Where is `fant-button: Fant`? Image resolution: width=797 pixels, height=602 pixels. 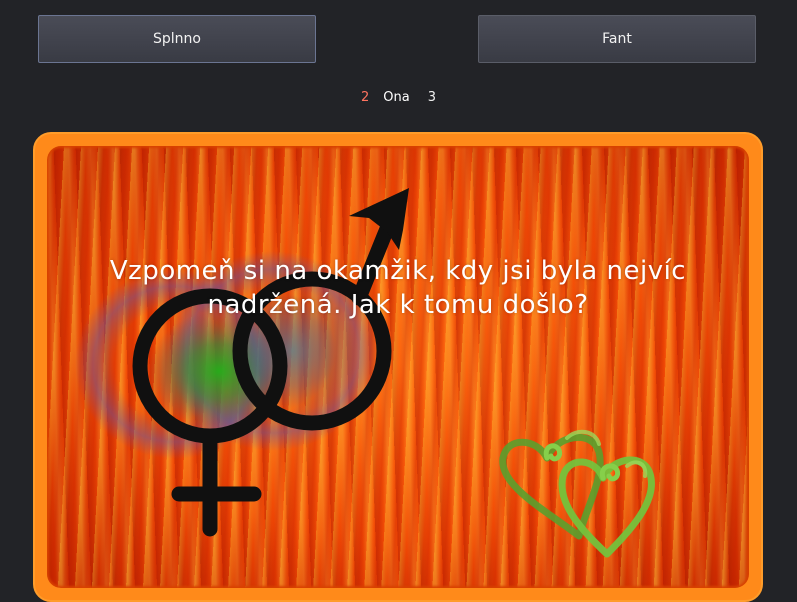
fant-button: Fant is located at coordinates (617, 39).